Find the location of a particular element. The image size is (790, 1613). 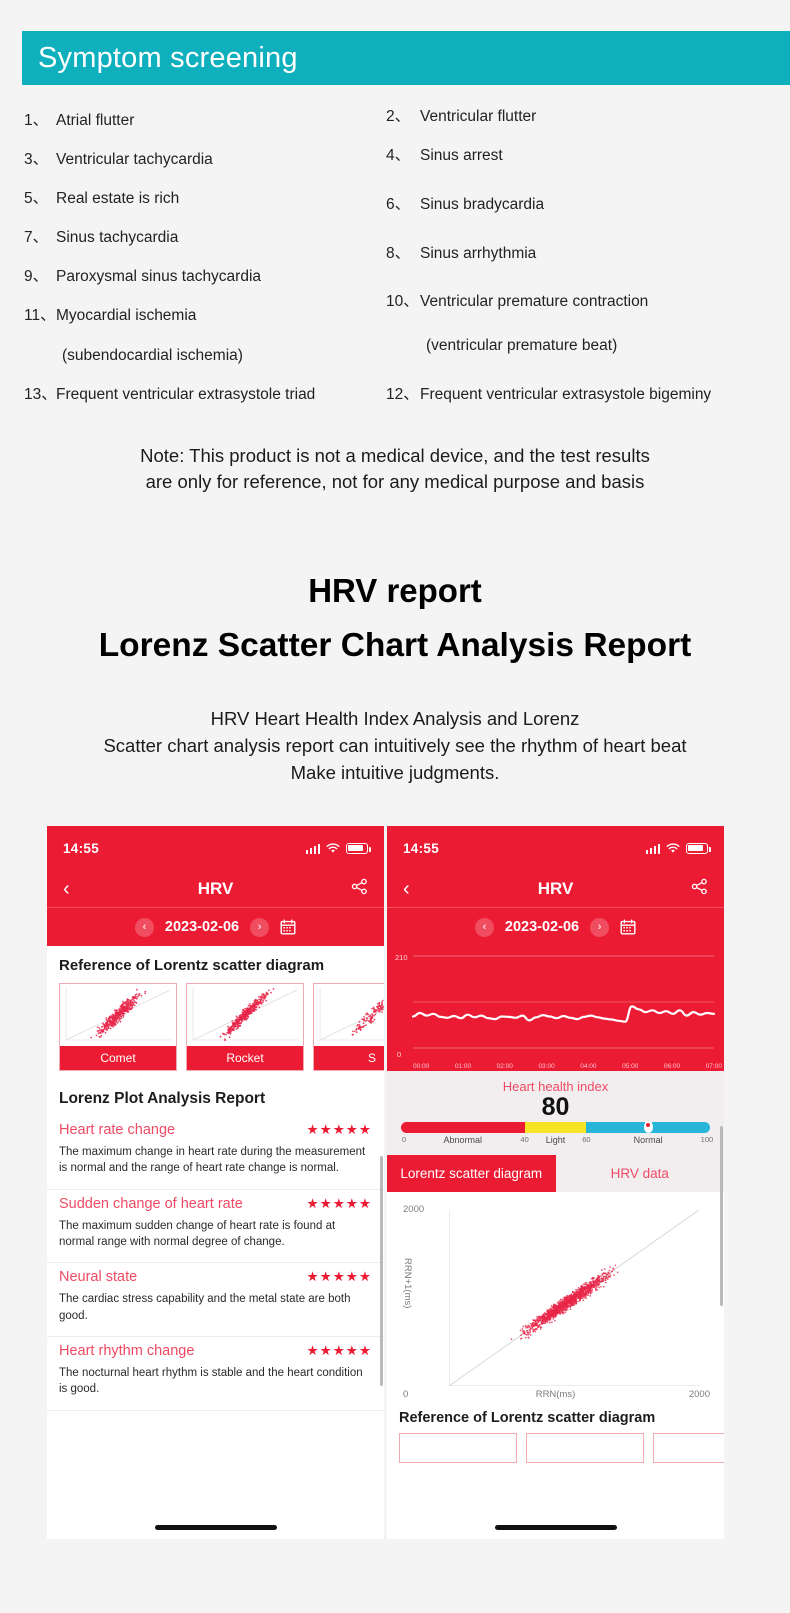

scatter-x-axis-label: RRN(ms) is located at coordinates (555, 1395).